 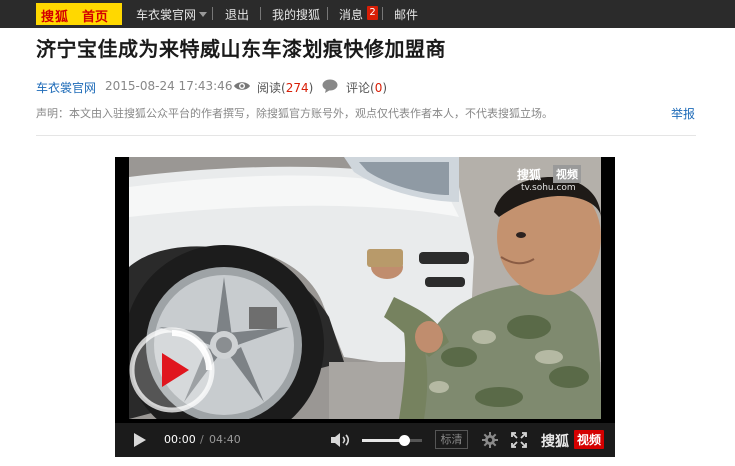 I want to click on comment-label: 评论, so click(x=358, y=88).